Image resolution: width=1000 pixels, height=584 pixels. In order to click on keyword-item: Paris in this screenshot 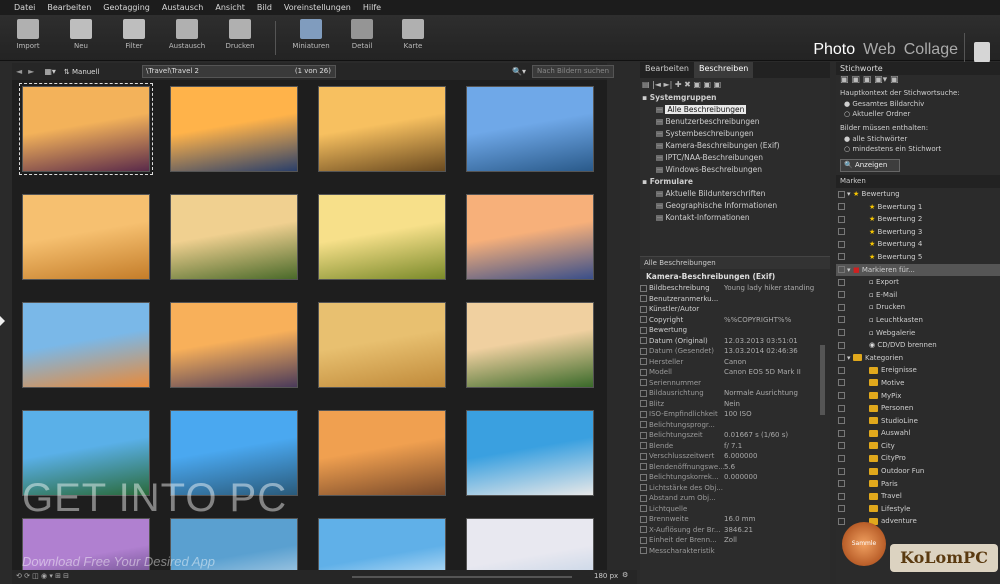, I will do `click(918, 484)`.